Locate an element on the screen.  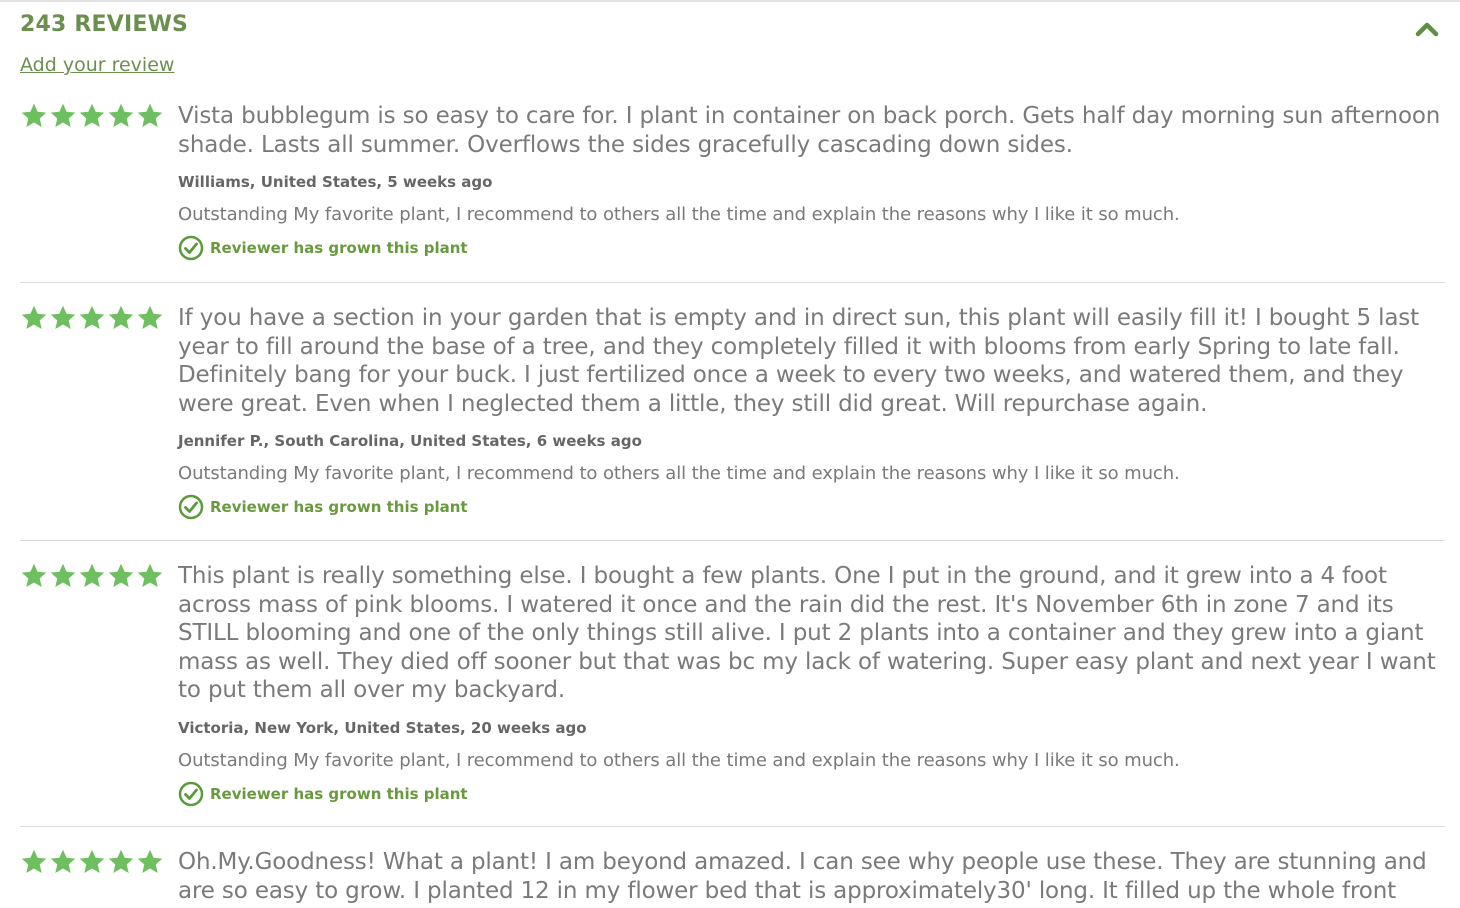
top-divider is located at coordinates (730, 1).